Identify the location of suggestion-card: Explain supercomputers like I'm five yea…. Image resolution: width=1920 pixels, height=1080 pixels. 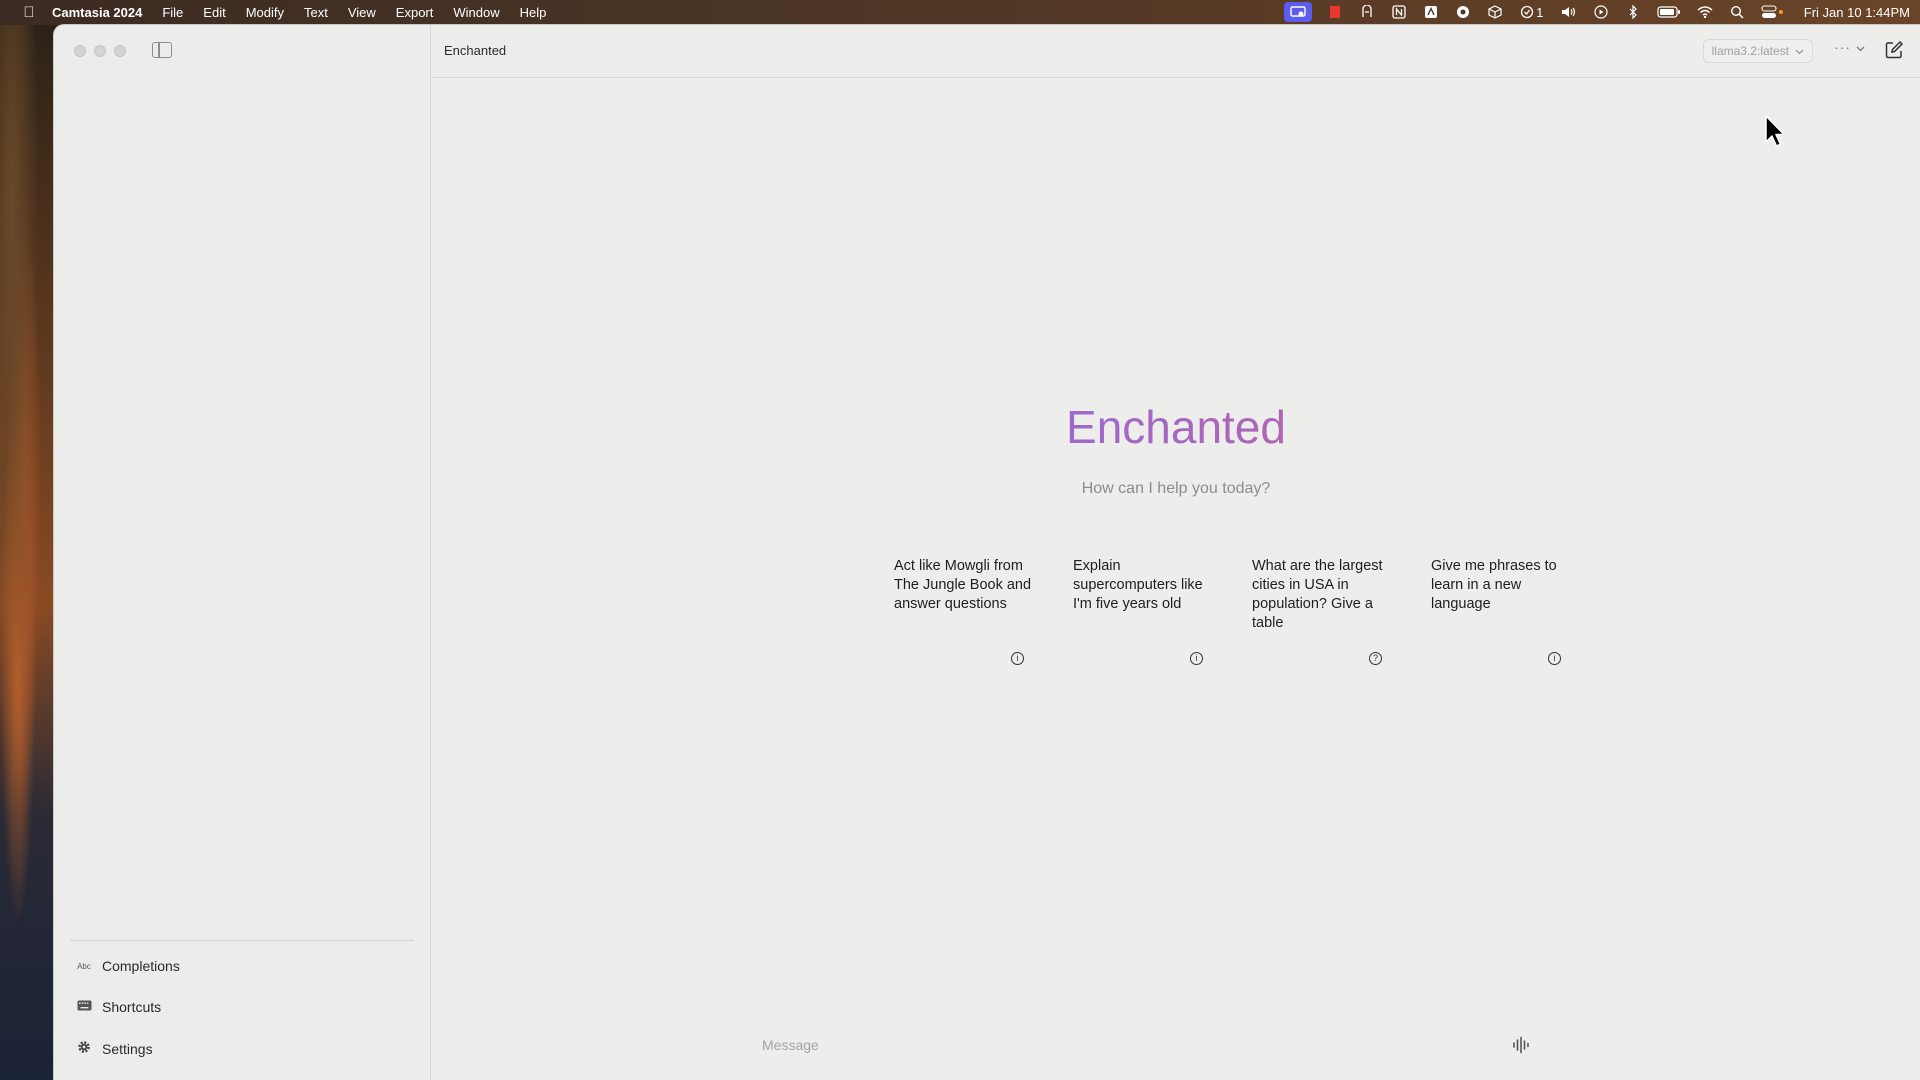
(1145, 611).